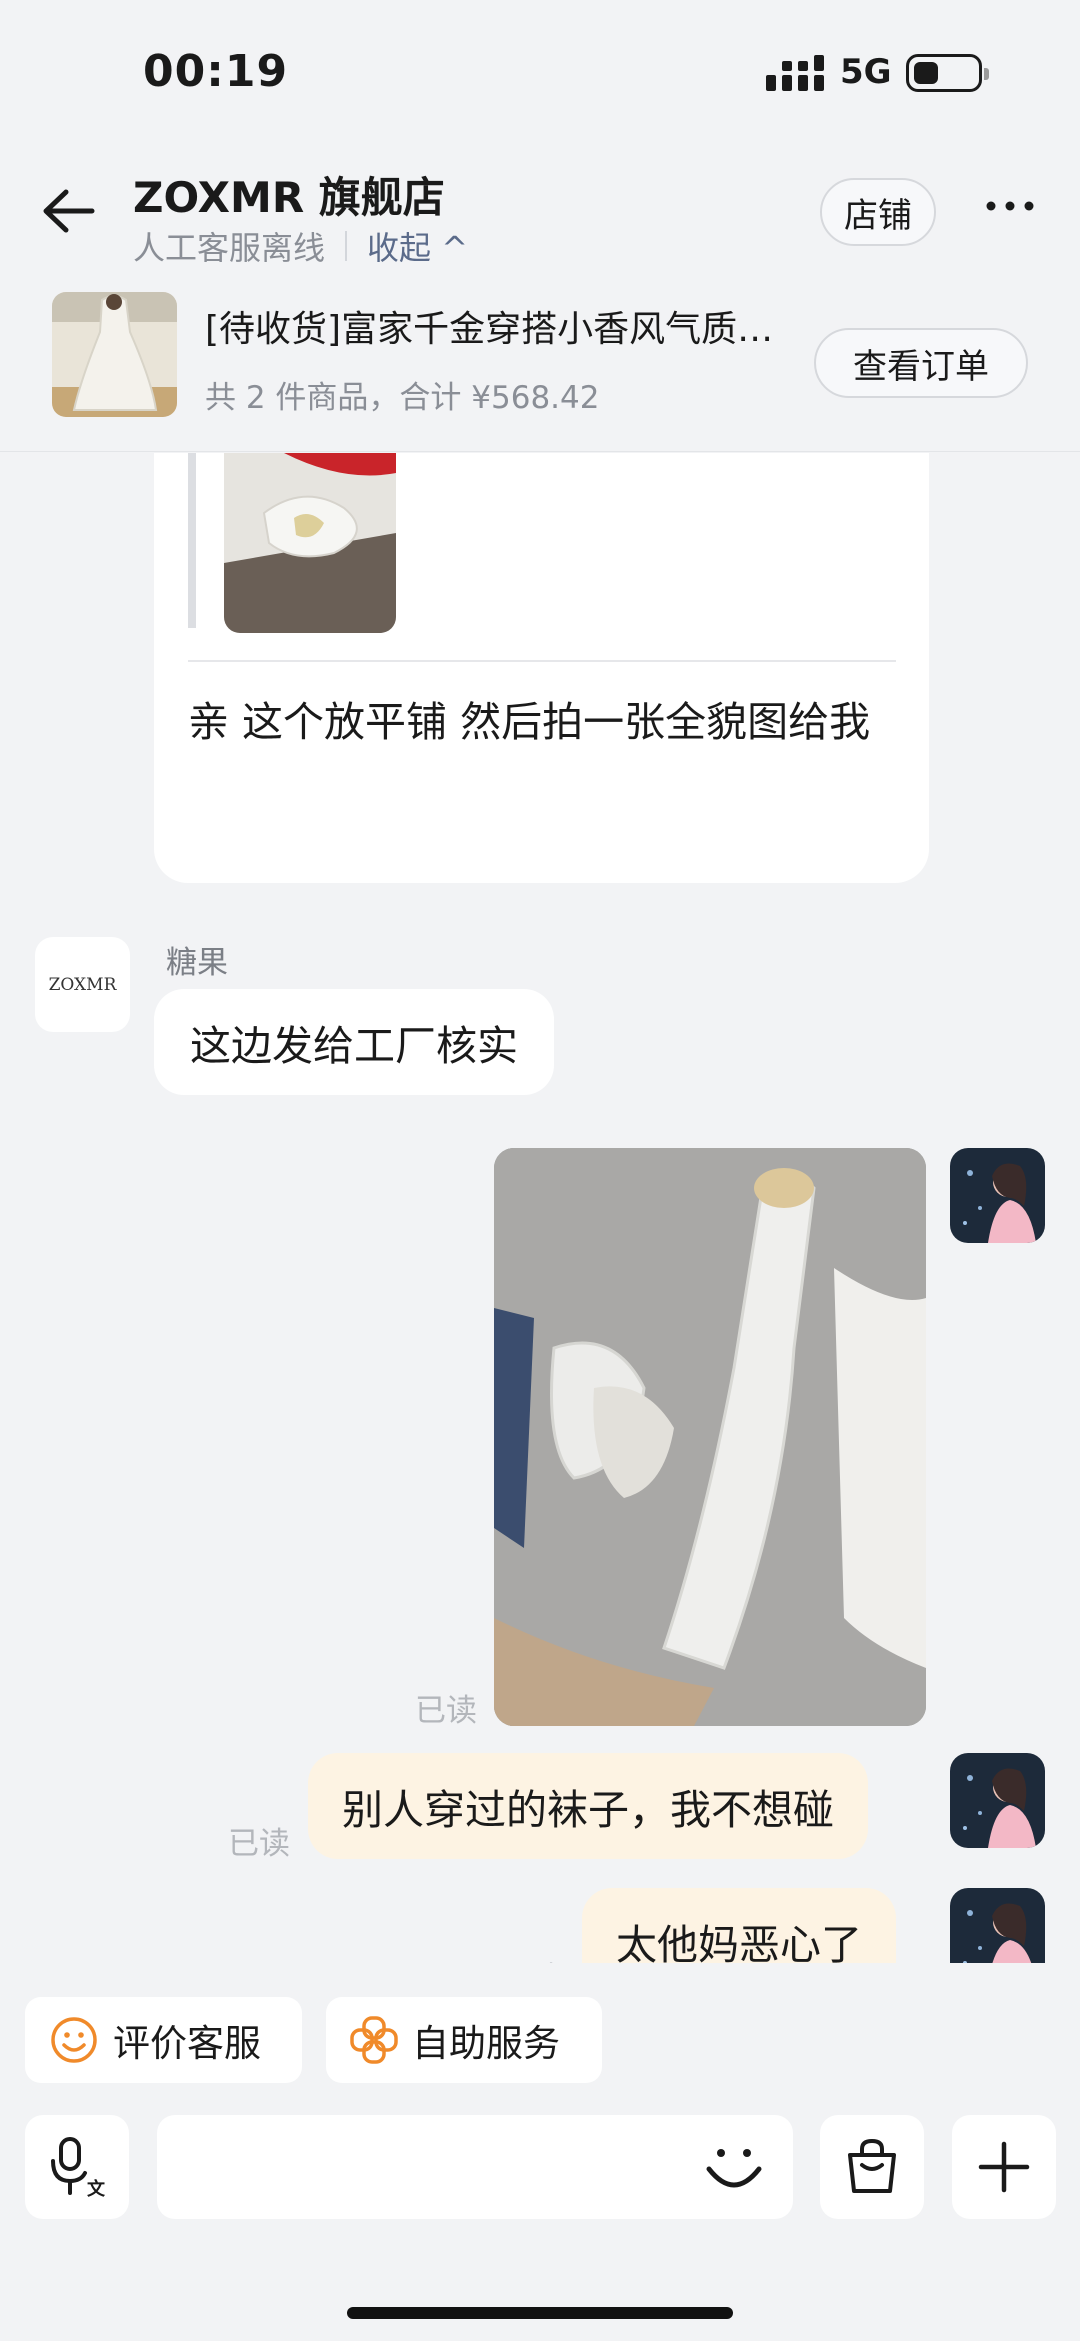 This screenshot has height=2341, width=1080. I want to click on emoji-icon, so click(734, 2170).